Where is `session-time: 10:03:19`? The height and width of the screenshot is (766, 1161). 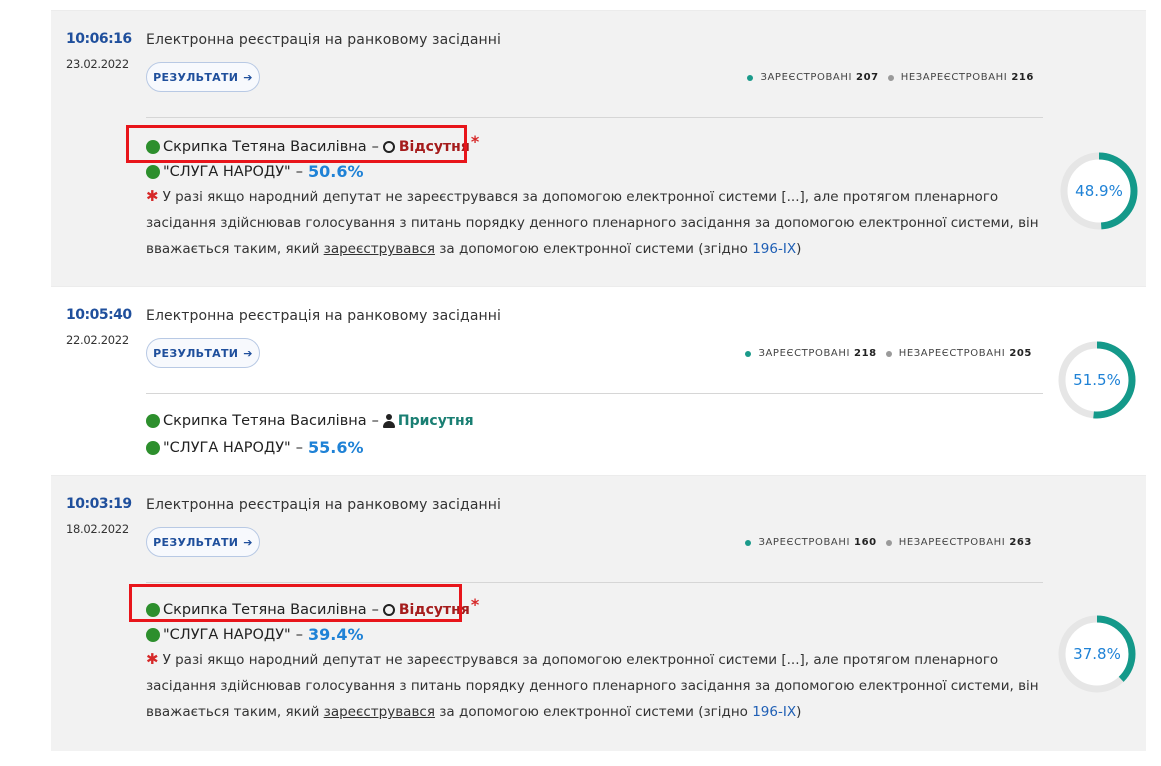
session-time: 10:03:19 is located at coordinates (99, 504).